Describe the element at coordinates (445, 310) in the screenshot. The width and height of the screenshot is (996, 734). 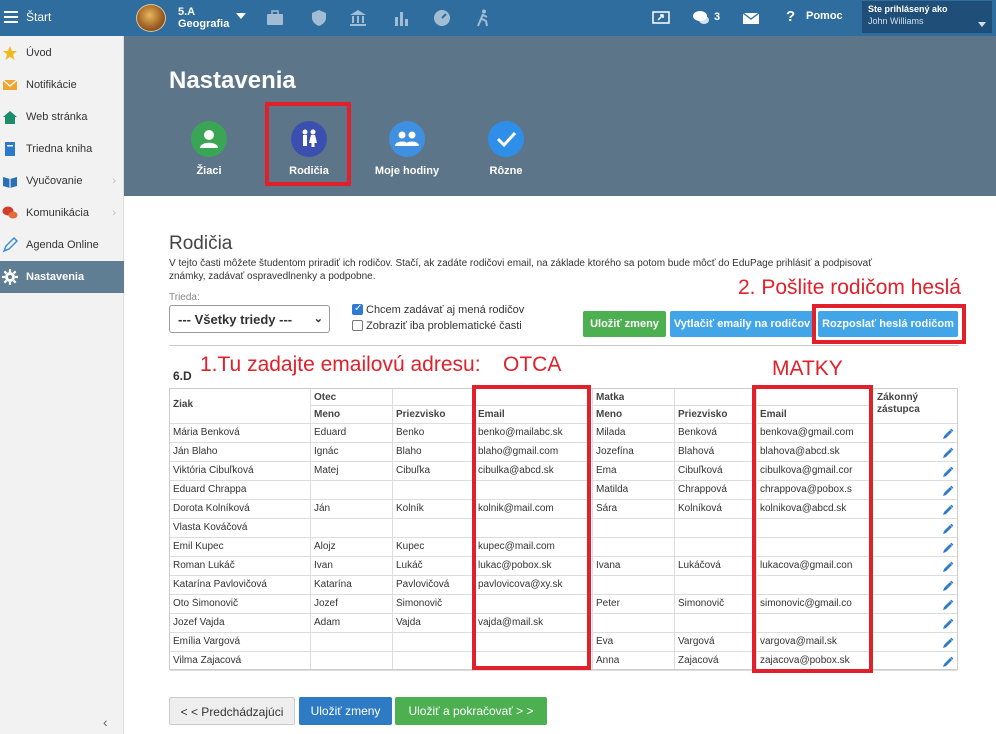
I see `checkbox-label: Chcem zadávať aj mená rodičov` at that location.